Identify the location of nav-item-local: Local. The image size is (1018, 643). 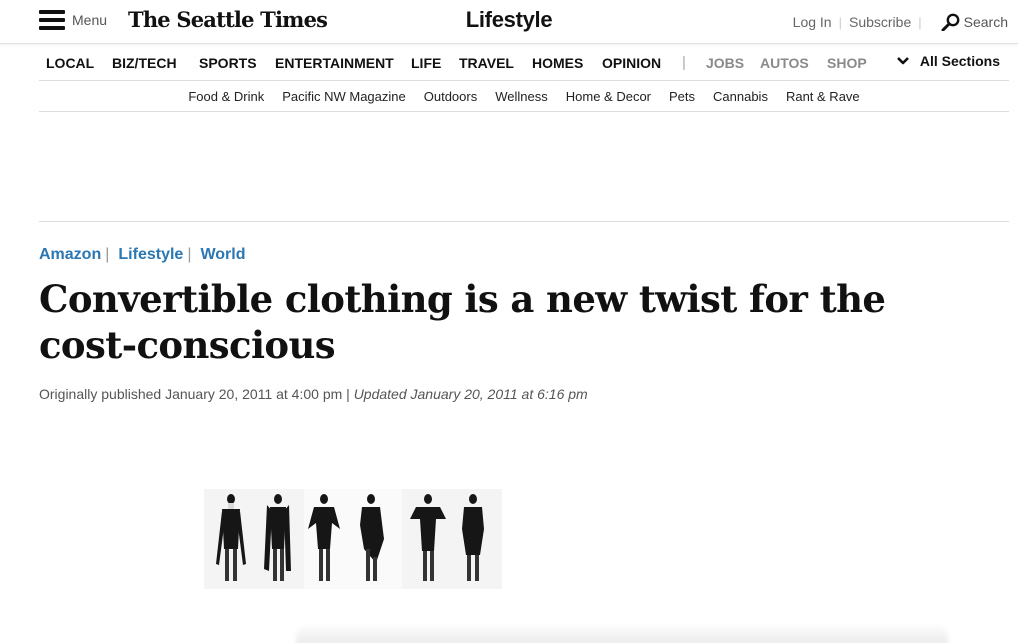
(70, 63).